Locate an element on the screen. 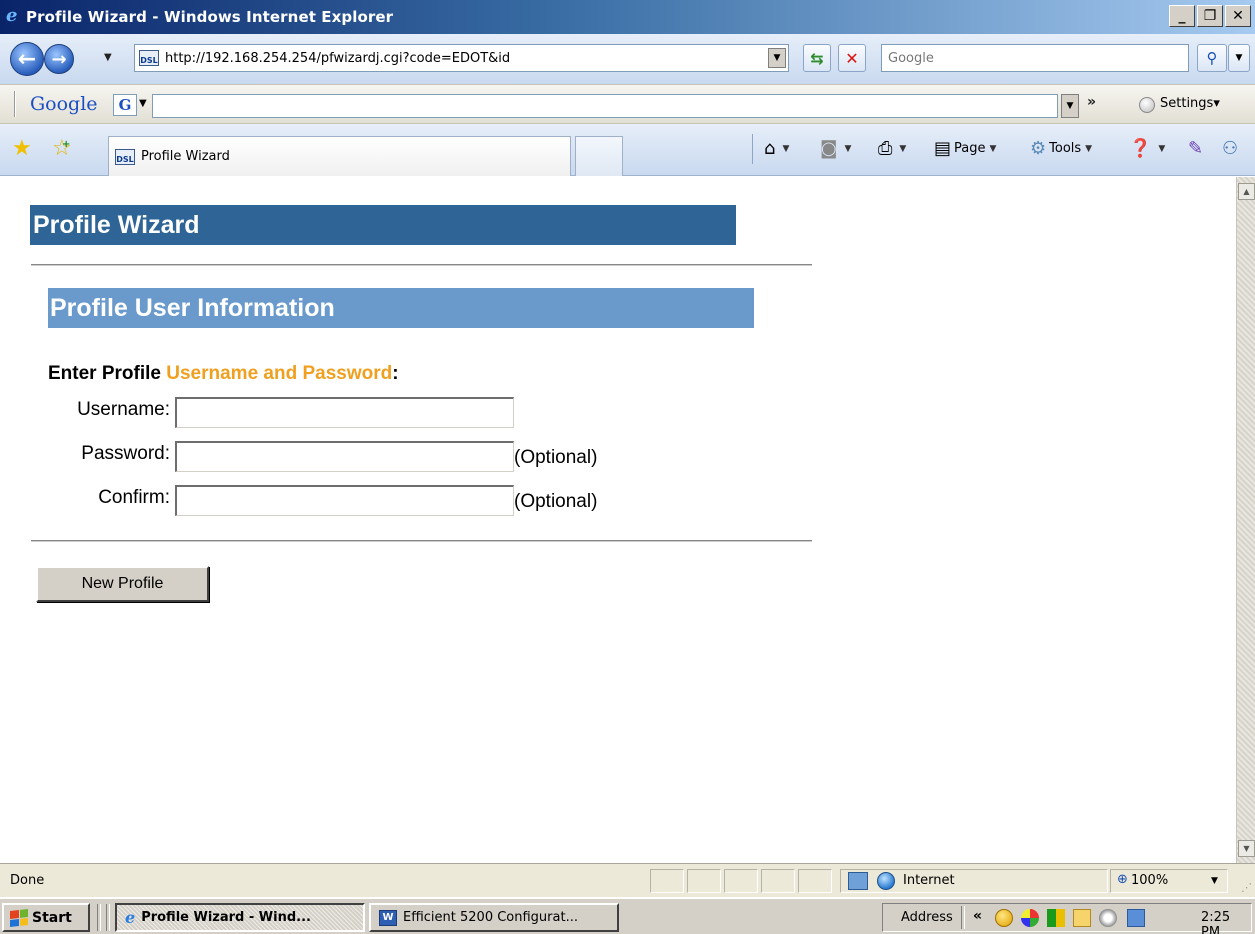 The height and width of the screenshot is (934, 1255). address-dropdown: ▼ is located at coordinates (777, 58).